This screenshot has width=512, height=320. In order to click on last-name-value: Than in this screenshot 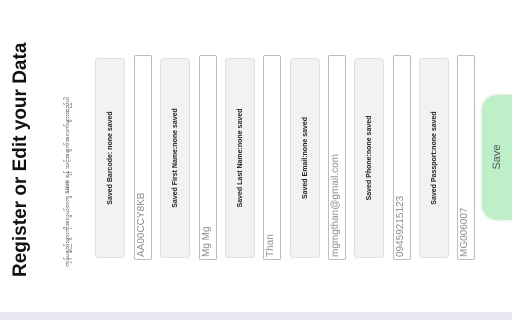, I will do `click(270, 245)`.